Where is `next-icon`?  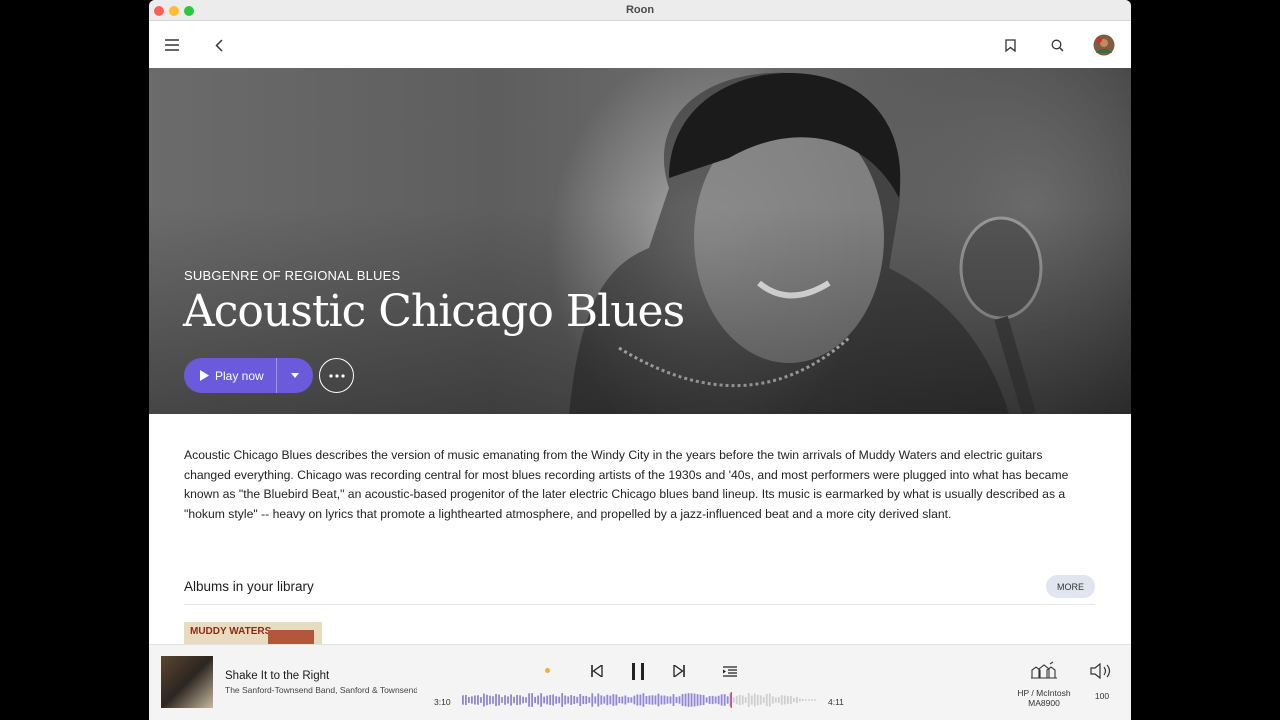 next-icon is located at coordinates (679, 671).